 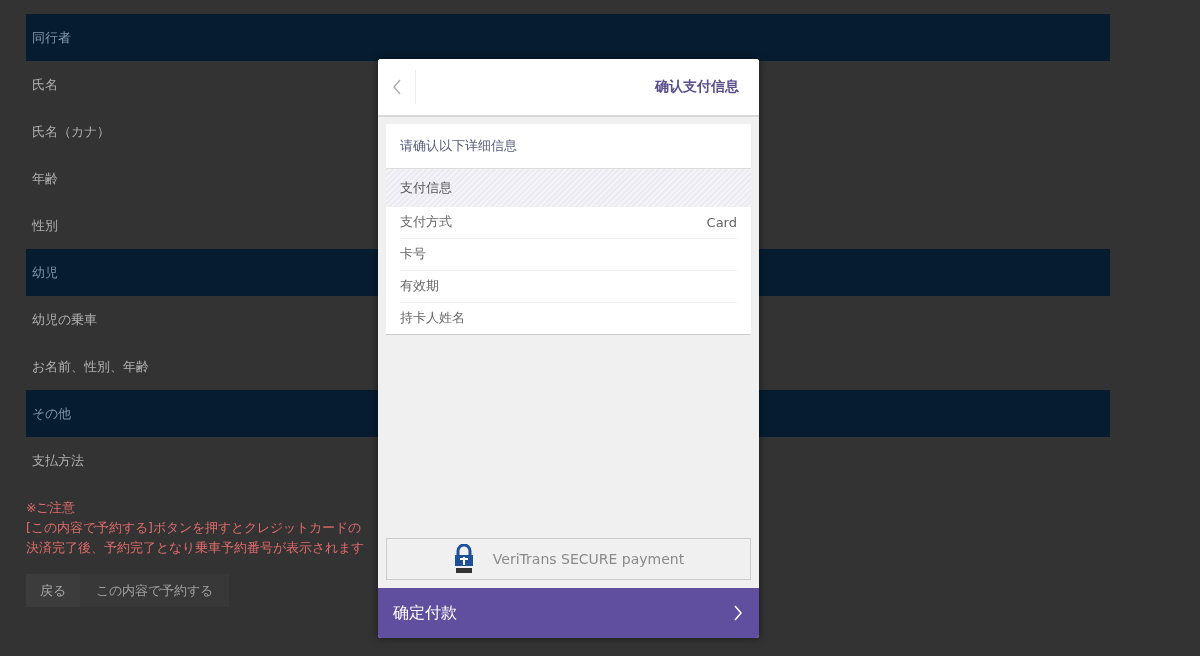 What do you see at coordinates (426, 188) in the screenshot?
I see `section-title: 支付信息` at bounding box center [426, 188].